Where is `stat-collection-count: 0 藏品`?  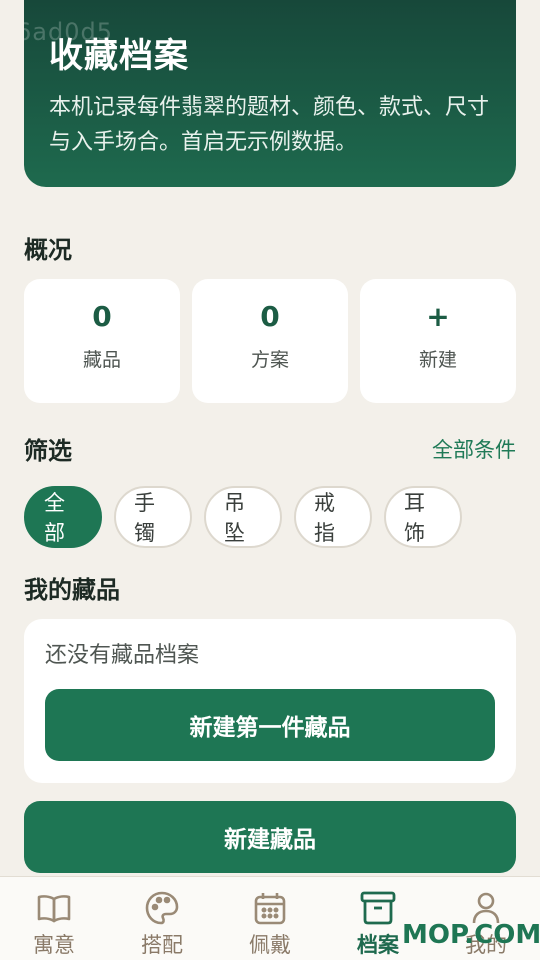
stat-collection-count: 0 藏品 is located at coordinates (102, 341).